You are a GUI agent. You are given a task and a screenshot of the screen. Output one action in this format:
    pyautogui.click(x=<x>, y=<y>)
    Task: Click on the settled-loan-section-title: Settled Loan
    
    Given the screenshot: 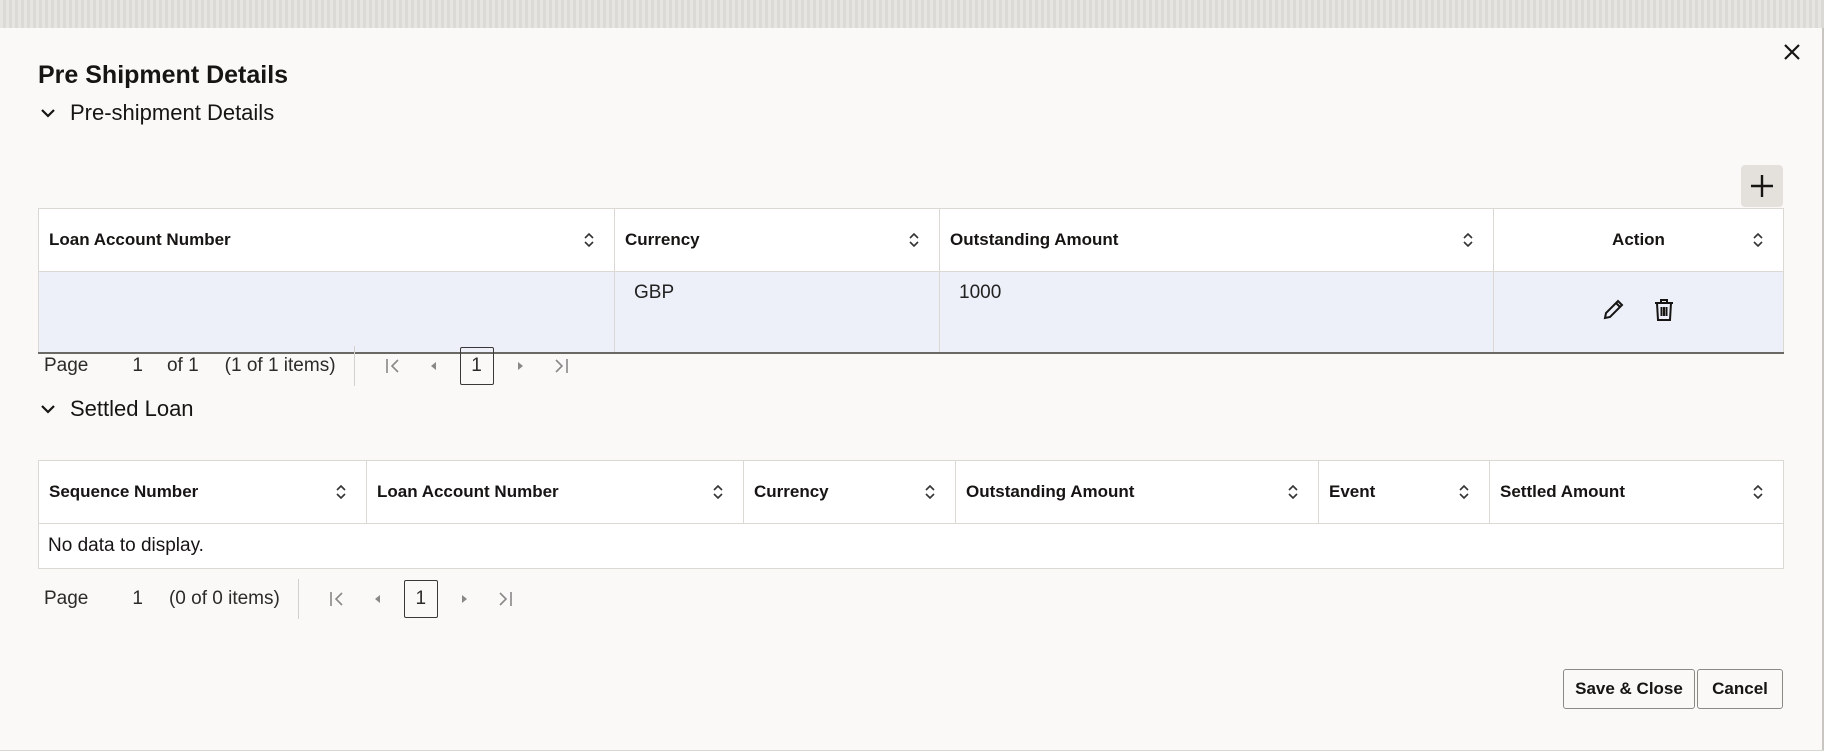 What is the action you would take?
    pyautogui.click(x=132, y=408)
    